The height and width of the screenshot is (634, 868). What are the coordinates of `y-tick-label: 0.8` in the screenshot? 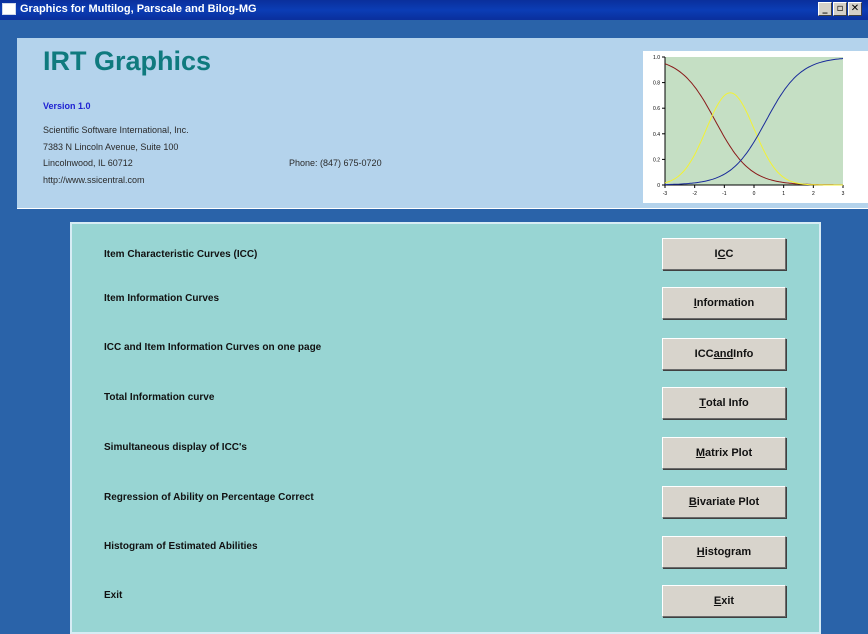 It's located at (656, 84).